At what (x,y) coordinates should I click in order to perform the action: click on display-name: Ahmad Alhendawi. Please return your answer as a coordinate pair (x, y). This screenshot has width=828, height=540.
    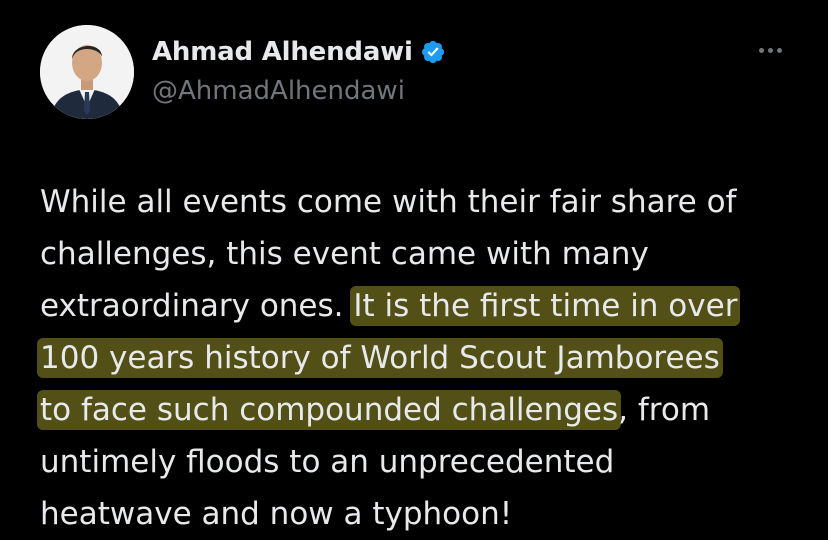
    Looking at the image, I should click on (282, 52).